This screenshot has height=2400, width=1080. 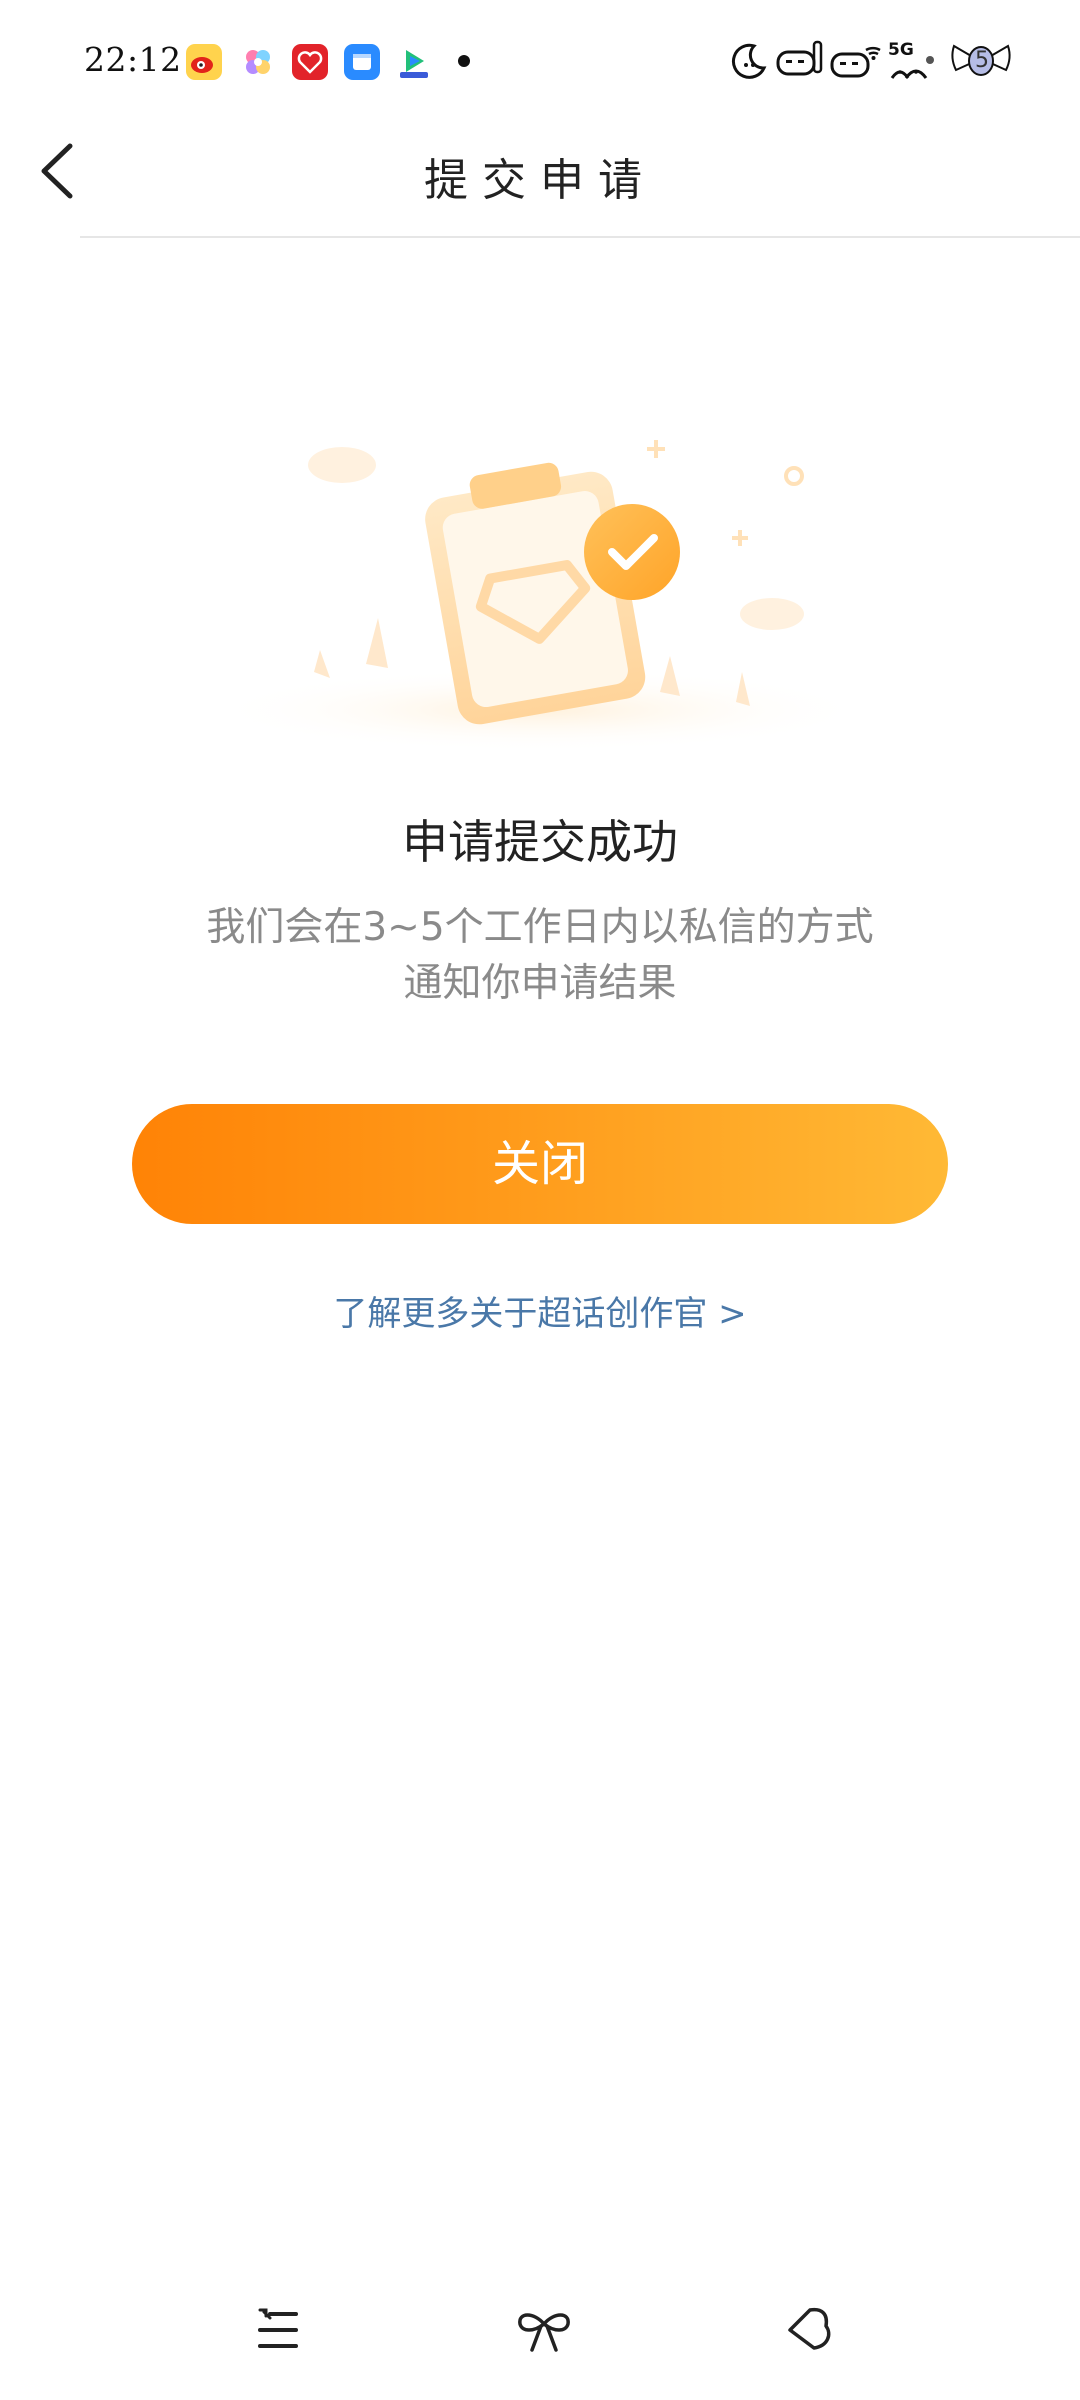 What do you see at coordinates (278, 2330) in the screenshot?
I see `menu-list-icon` at bounding box center [278, 2330].